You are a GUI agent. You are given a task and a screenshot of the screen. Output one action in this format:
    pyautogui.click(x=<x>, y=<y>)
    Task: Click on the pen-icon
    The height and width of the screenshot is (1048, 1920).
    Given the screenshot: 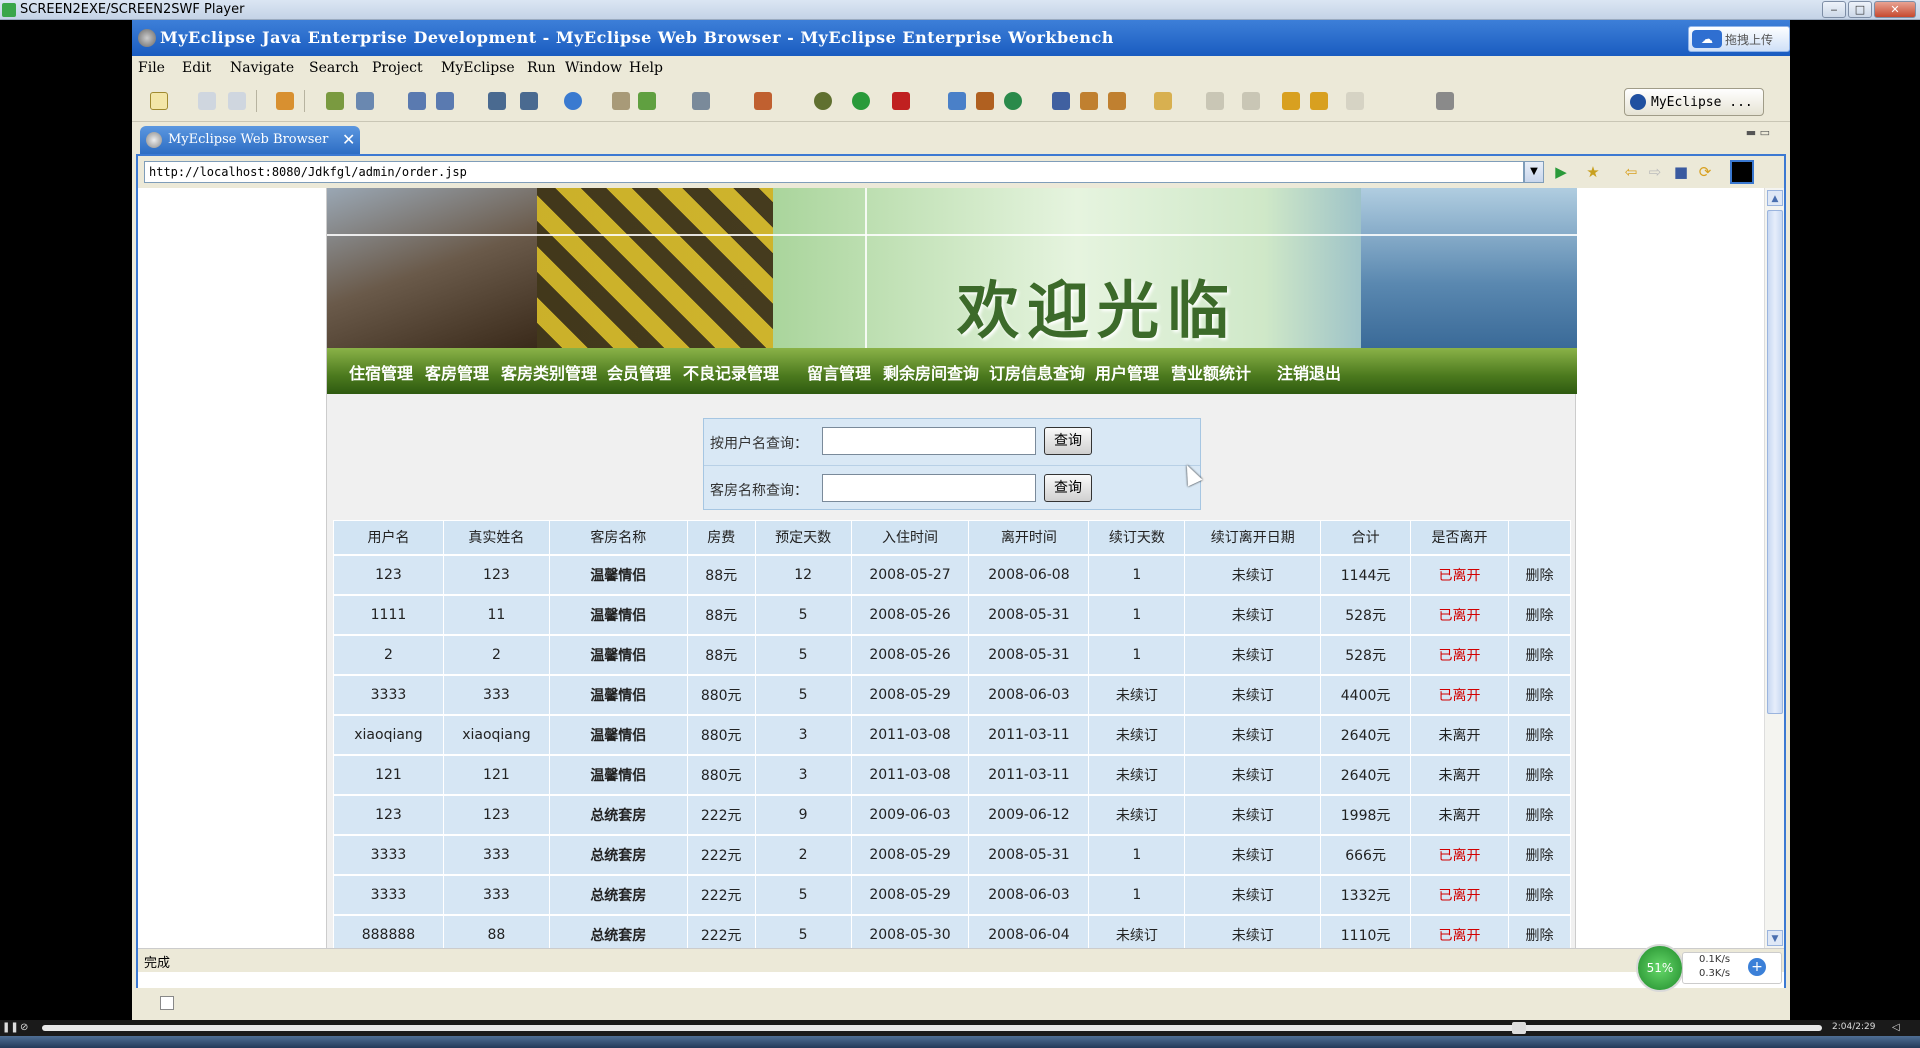 What is the action you would take?
    pyautogui.click(x=1117, y=101)
    